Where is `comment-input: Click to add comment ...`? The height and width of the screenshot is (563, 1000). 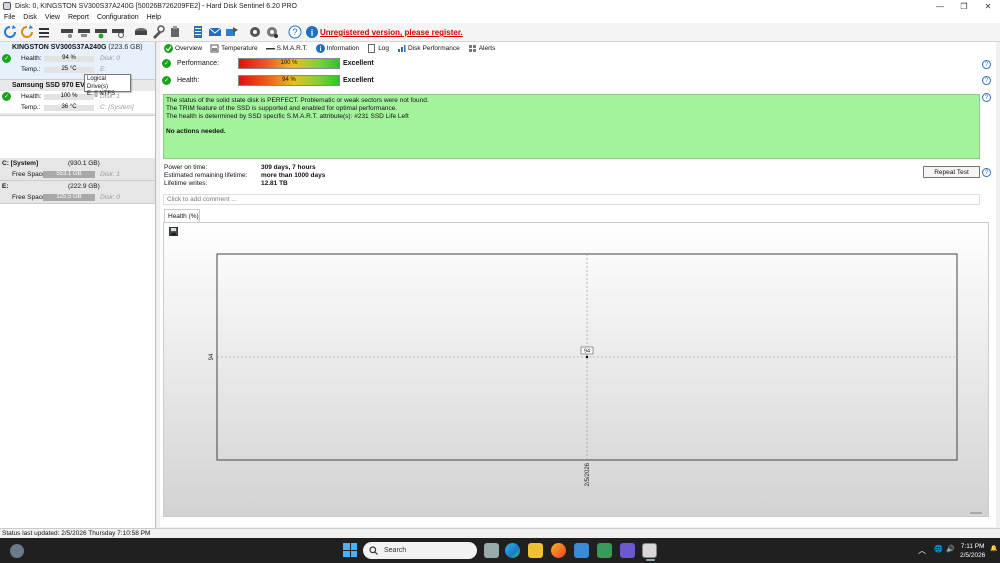
comment-input: Click to add comment ... is located at coordinates (571, 199).